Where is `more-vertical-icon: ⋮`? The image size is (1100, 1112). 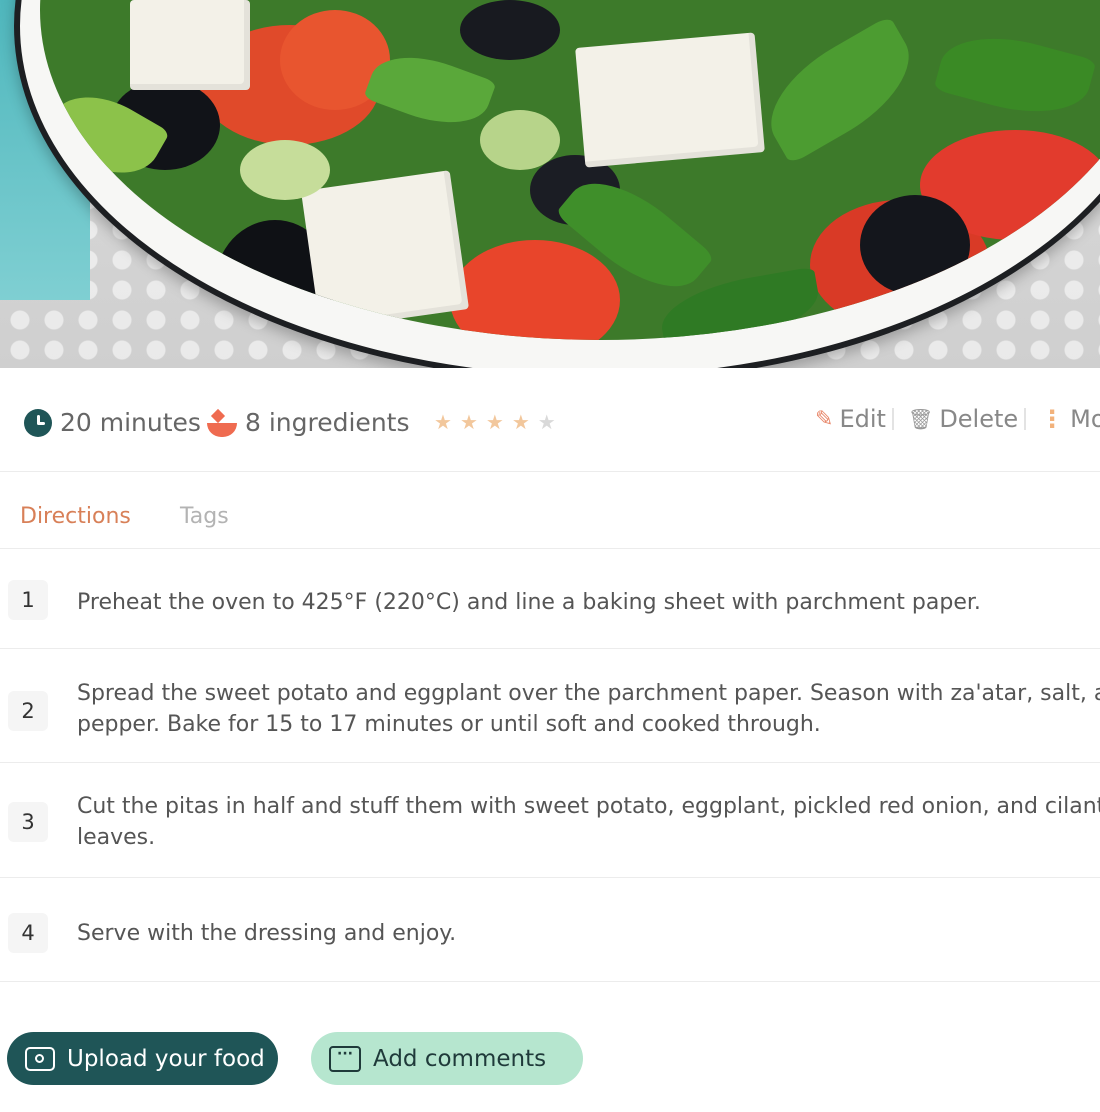 more-vertical-icon: ⋮ is located at coordinates (1052, 419).